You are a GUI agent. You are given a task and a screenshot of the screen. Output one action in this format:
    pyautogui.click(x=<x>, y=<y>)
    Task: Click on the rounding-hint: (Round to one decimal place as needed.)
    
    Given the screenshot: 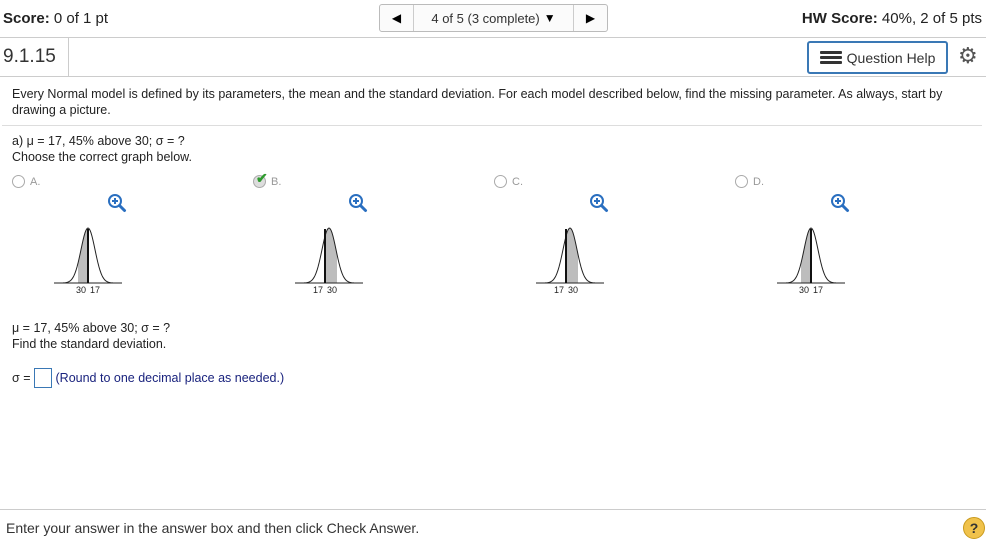 What is the action you would take?
    pyautogui.click(x=170, y=378)
    